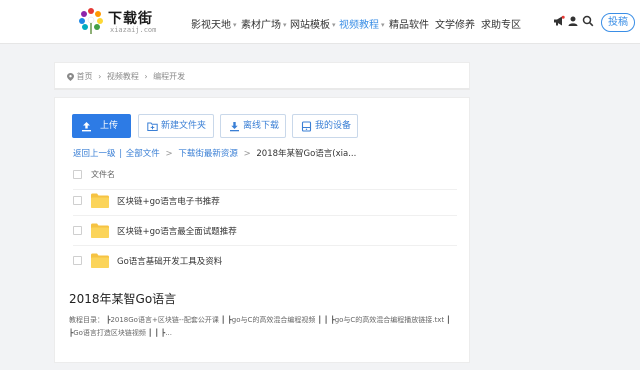 The width and height of the screenshot is (640, 370). I want to click on breadcrumb: 首页 › 视频教程 › 编程开发, so click(126, 76).